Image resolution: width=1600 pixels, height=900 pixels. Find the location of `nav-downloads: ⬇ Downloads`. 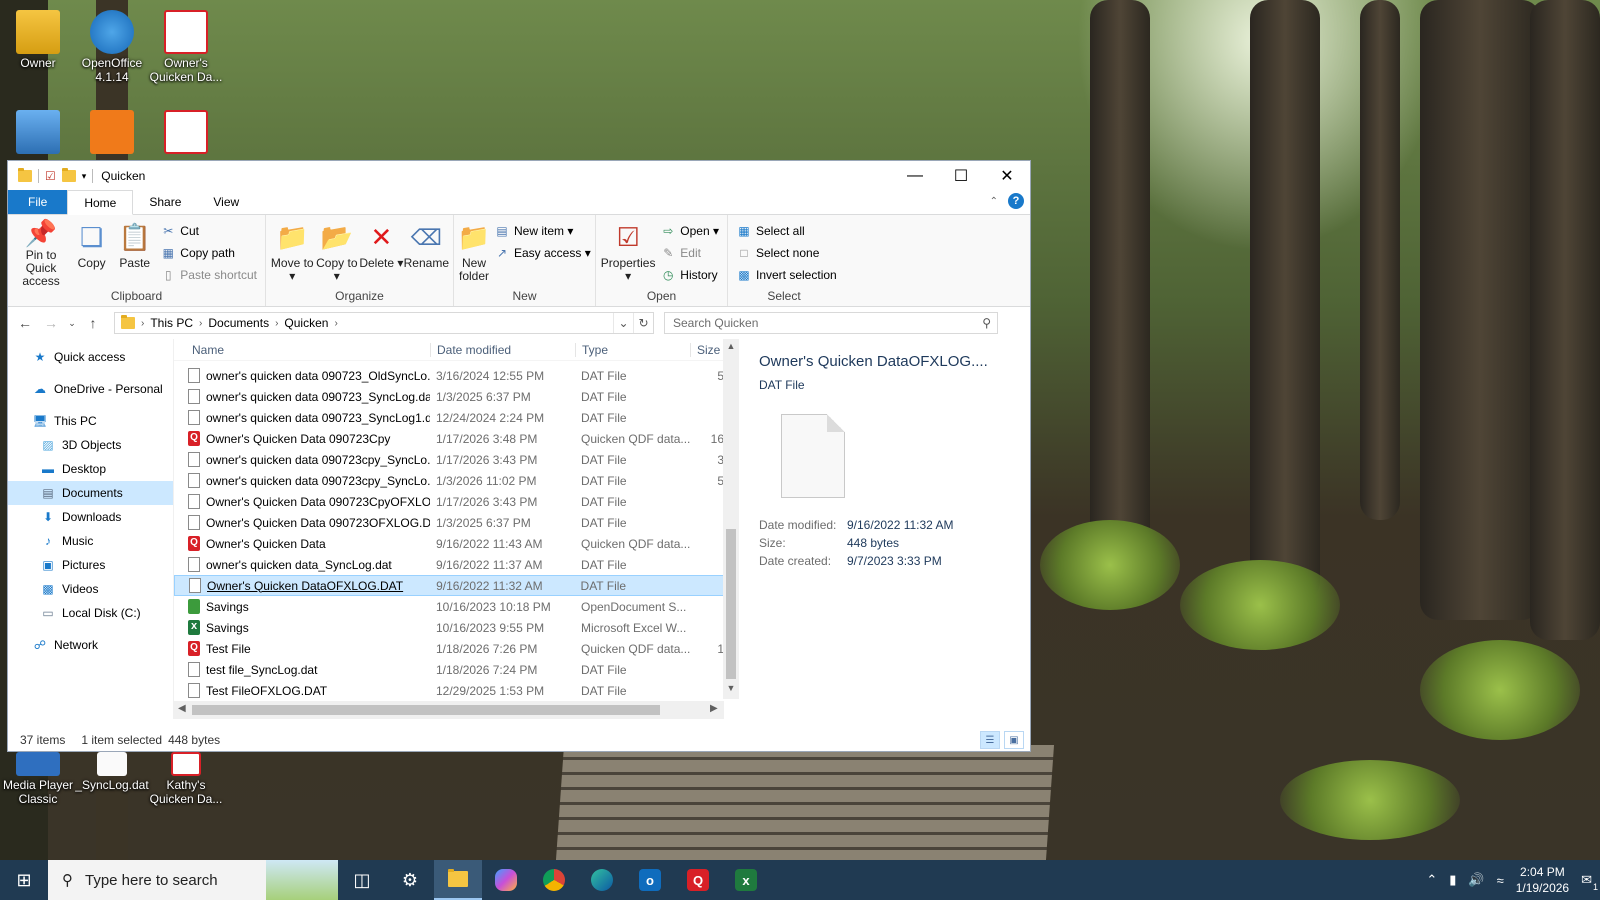

nav-downloads: ⬇ Downloads is located at coordinates (90, 517).